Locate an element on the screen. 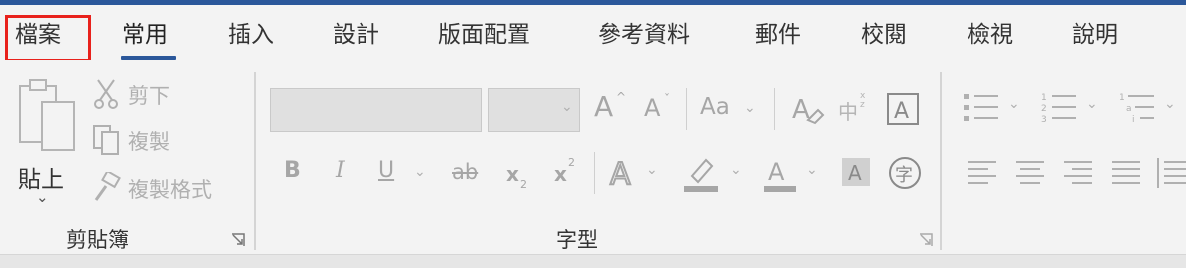 Image resolution: width=1186 pixels, height=268 pixels. superscript-digit: 2 is located at coordinates (571, 162).